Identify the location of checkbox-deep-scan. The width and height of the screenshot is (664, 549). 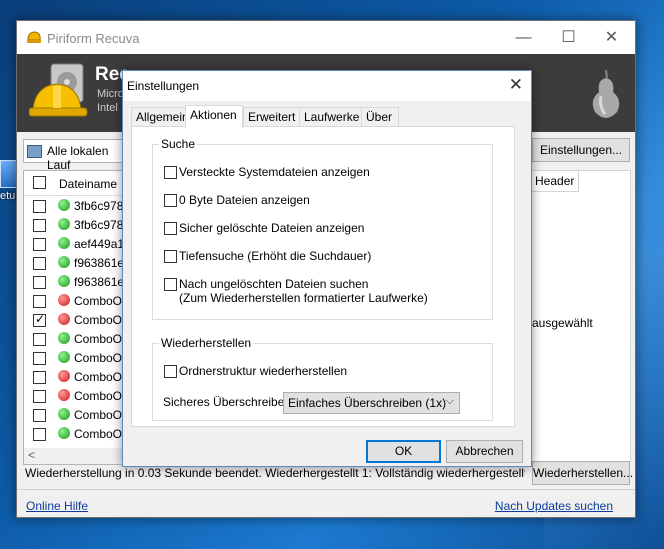
(170, 256).